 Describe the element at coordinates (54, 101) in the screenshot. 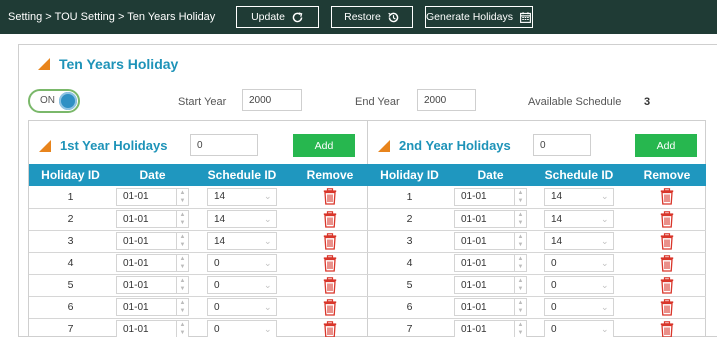

I see `enable-toggle: ON` at that location.